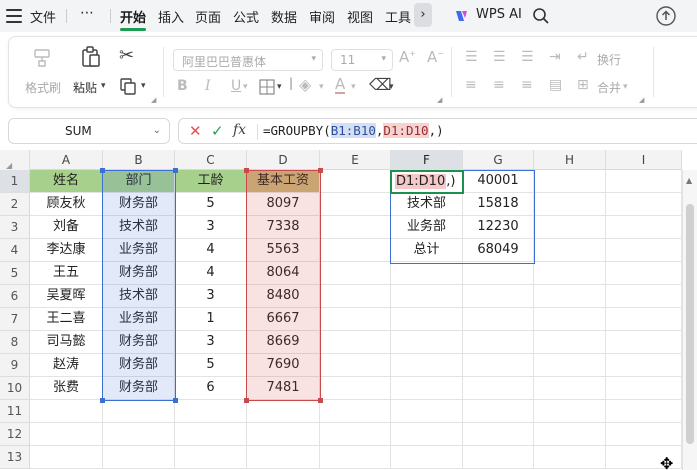  I want to click on cell-a13, so click(66, 457).